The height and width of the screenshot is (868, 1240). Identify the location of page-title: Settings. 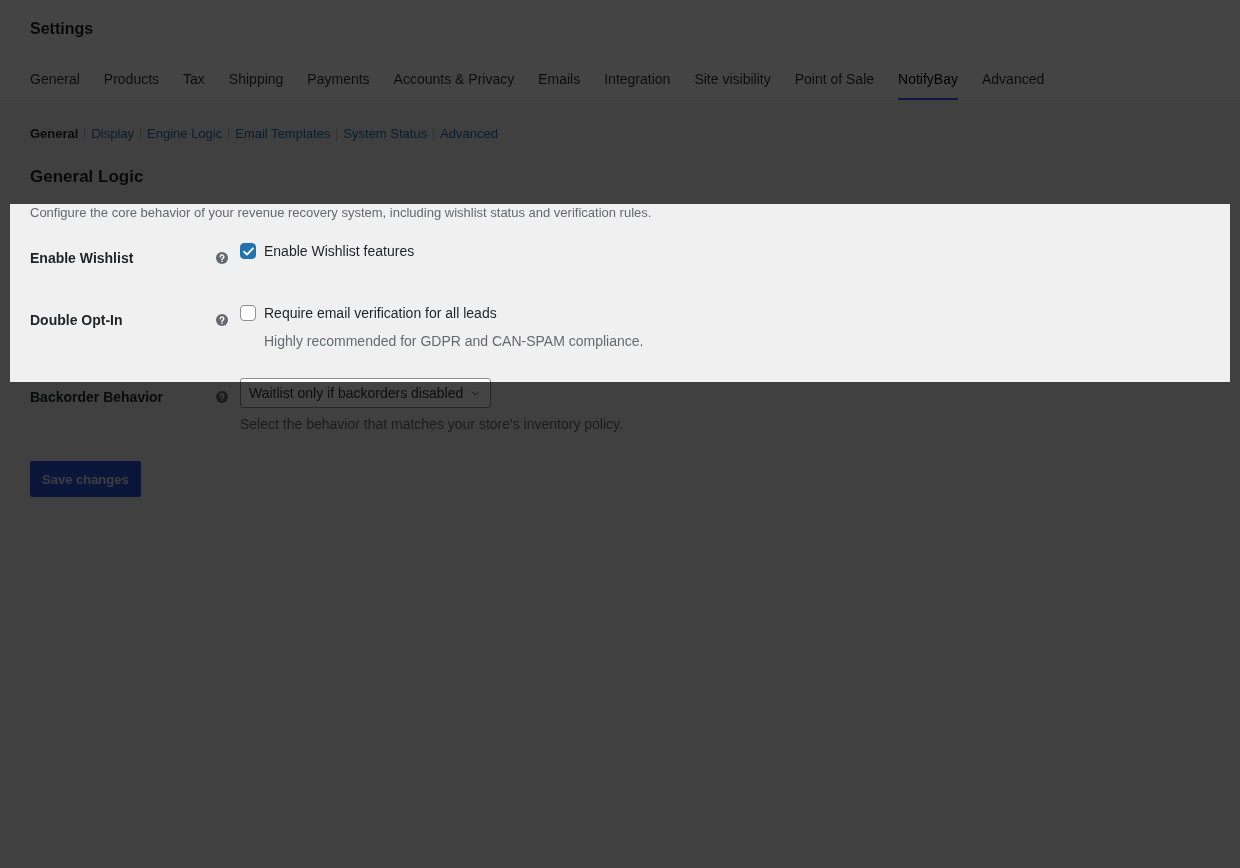
(62, 29).